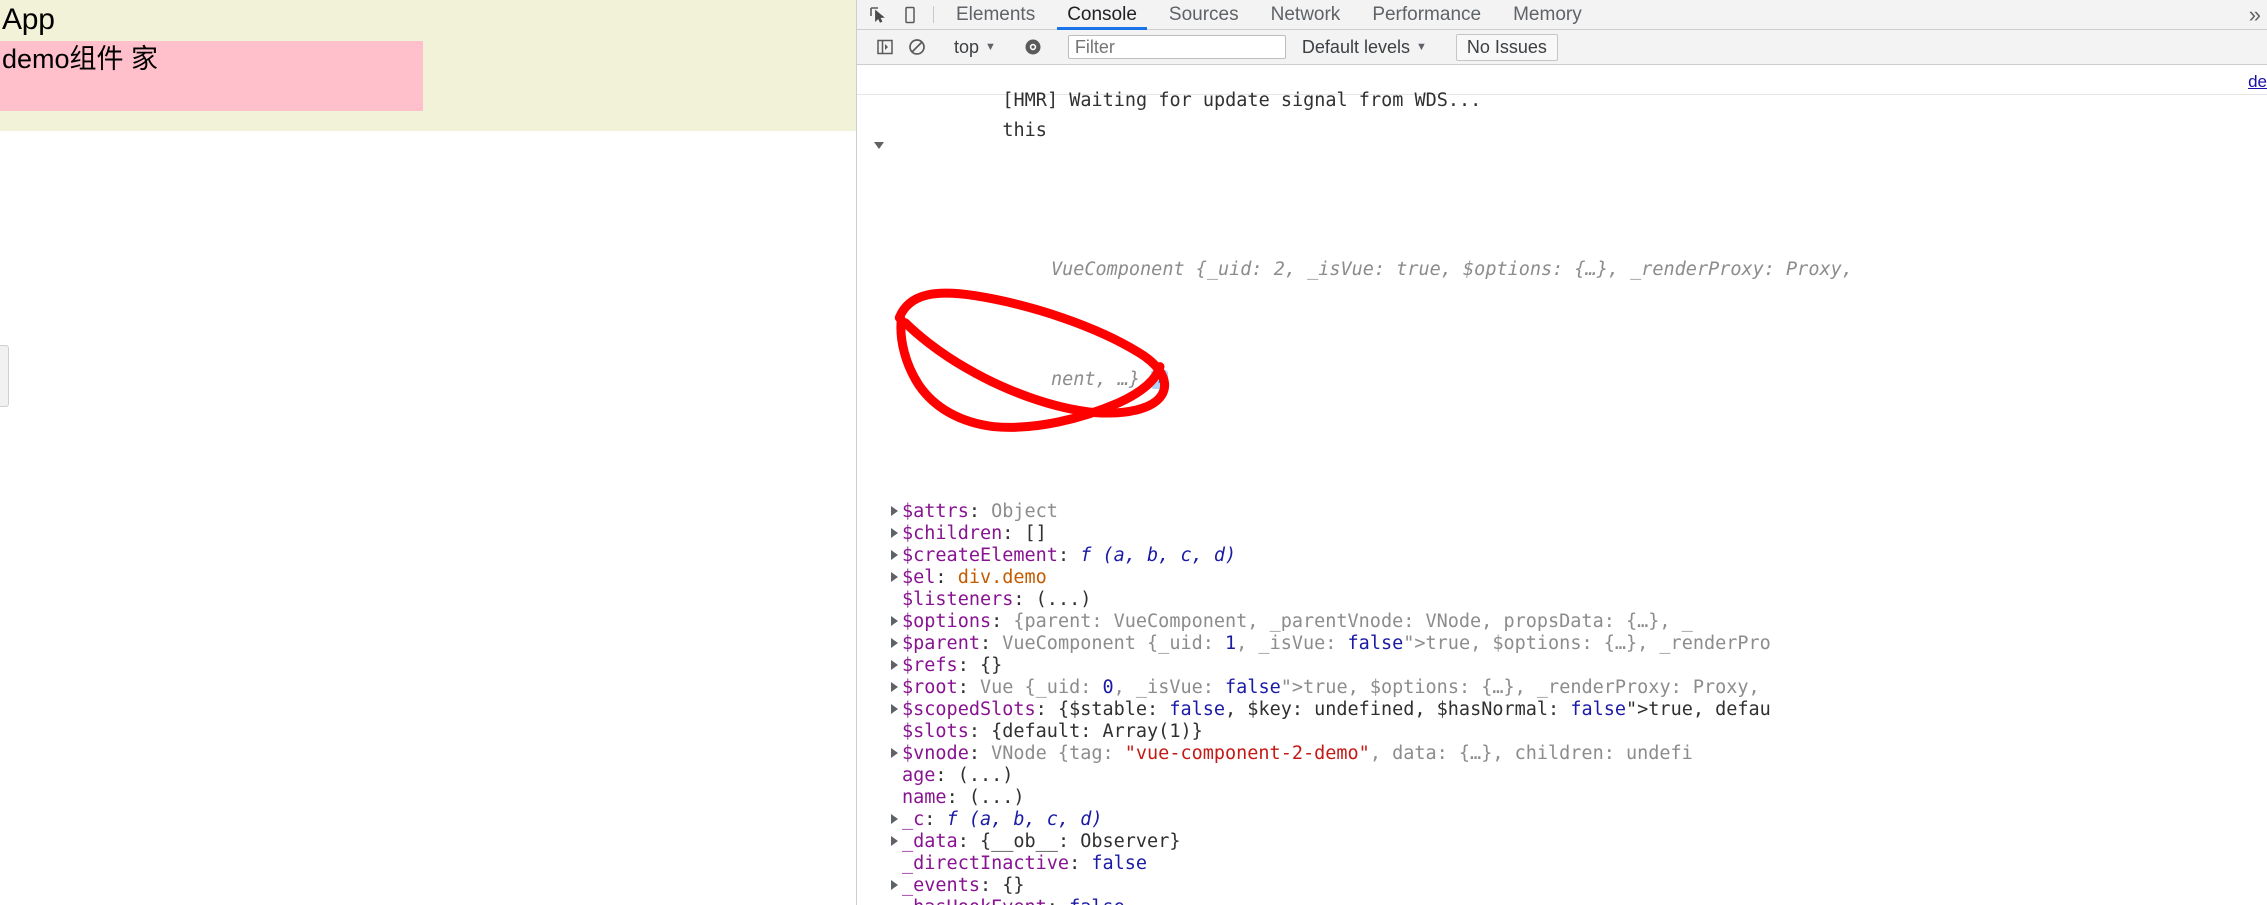 The height and width of the screenshot is (905, 2267). What do you see at coordinates (1562, 666) in the screenshot?
I see `object-property-row: $refs: {}` at bounding box center [1562, 666].